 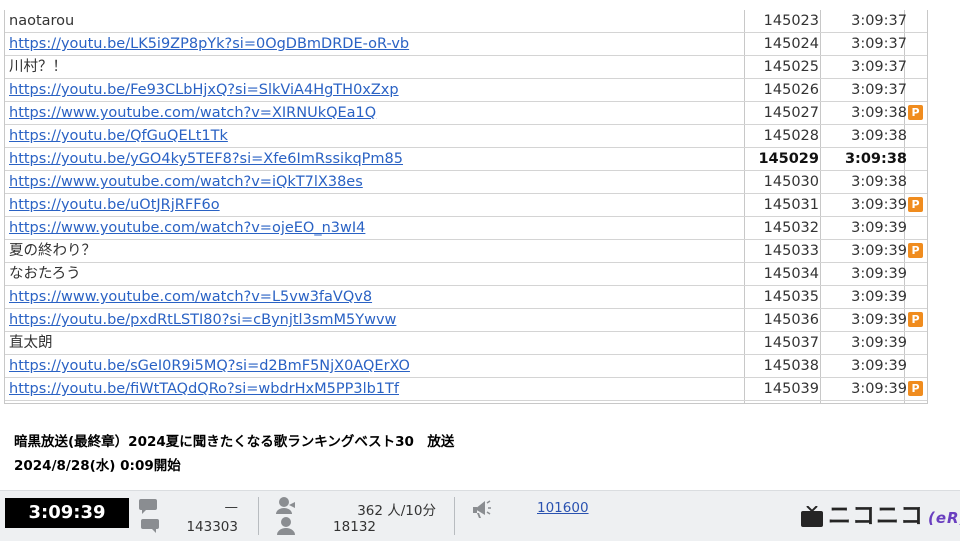 I want to click on comment-row: 直太朗 145037 3:09:39, so click(x=466, y=343).